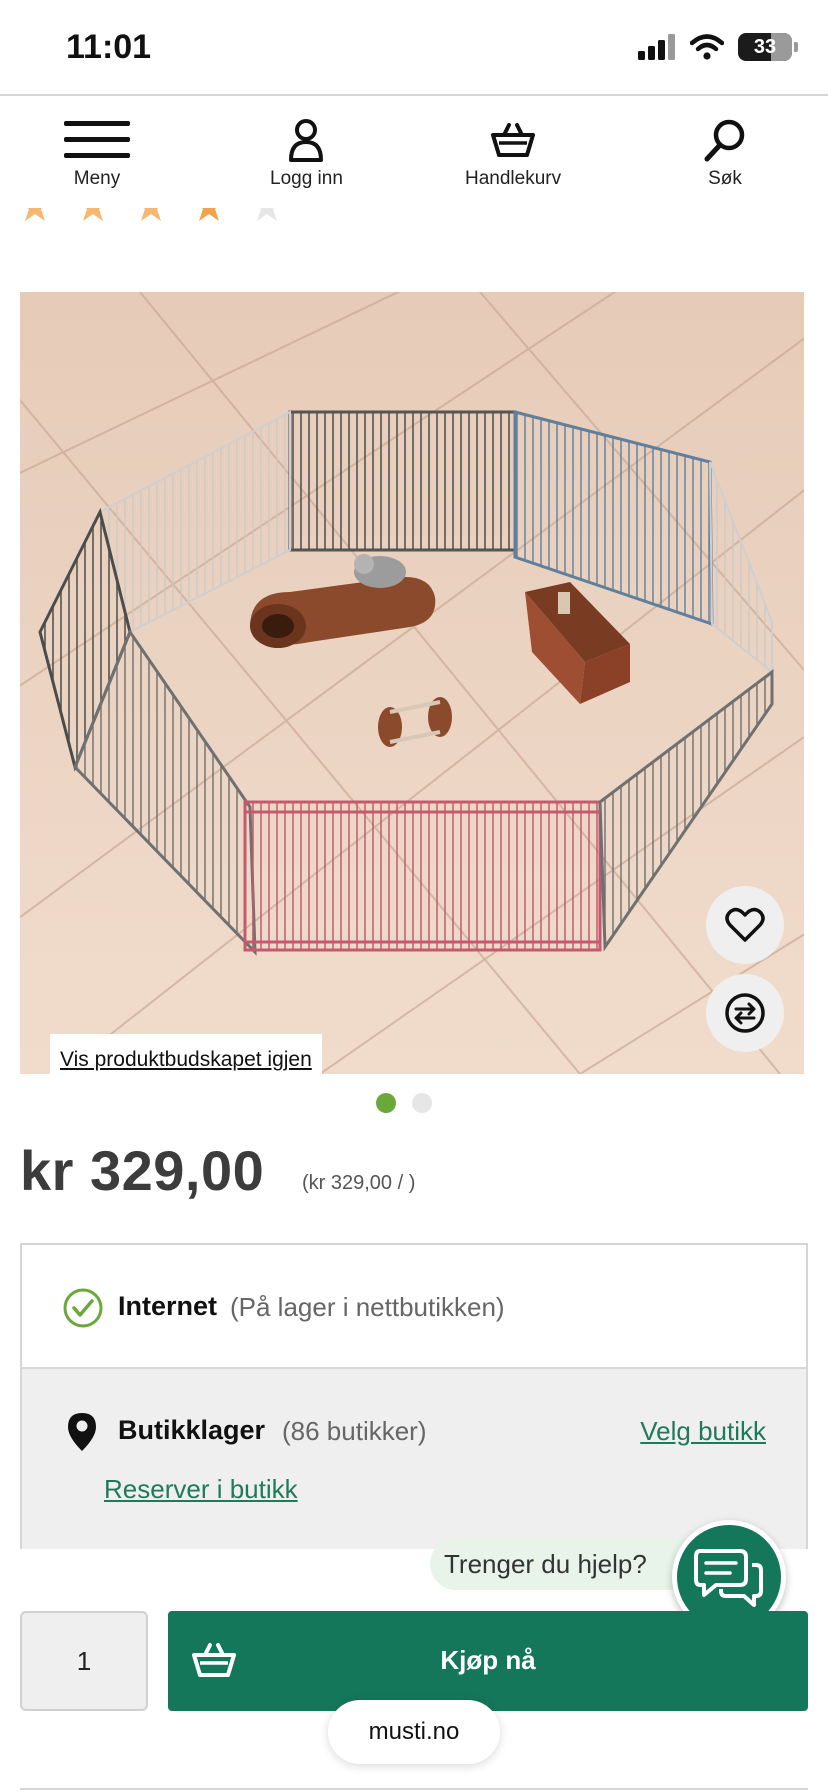  I want to click on nav-menu: Meny, so click(97, 154).